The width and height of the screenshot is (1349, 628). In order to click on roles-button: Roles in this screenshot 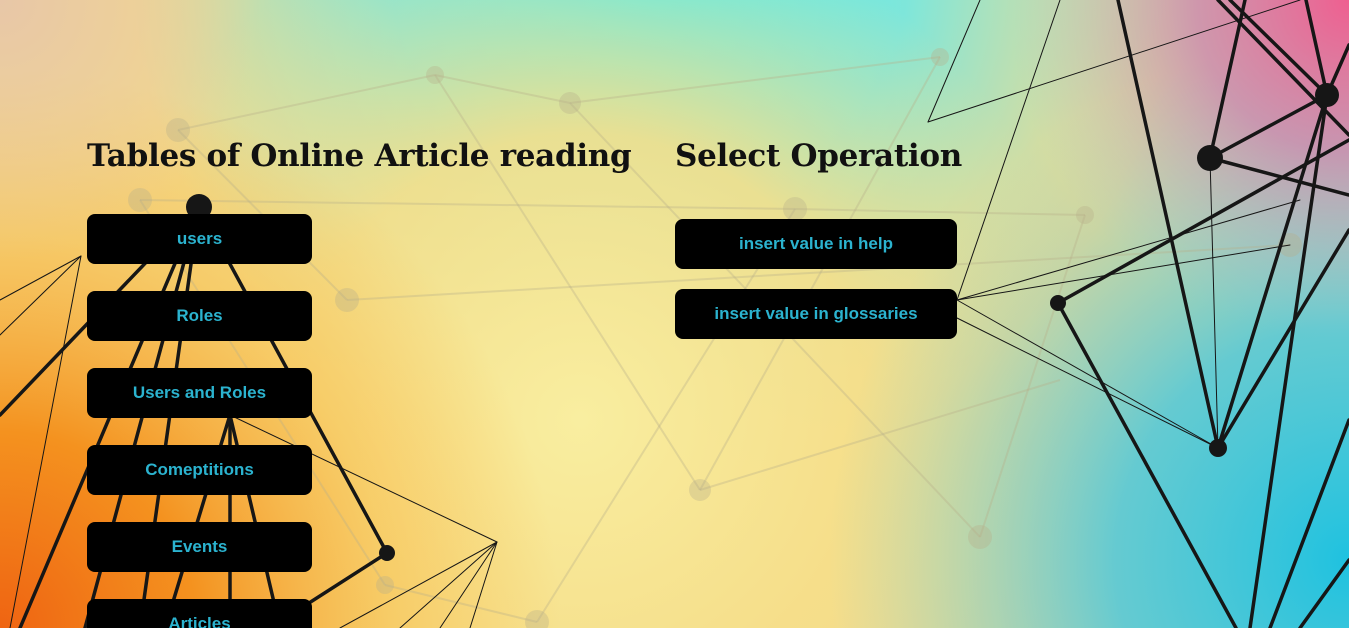, I will do `click(199, 316)`.